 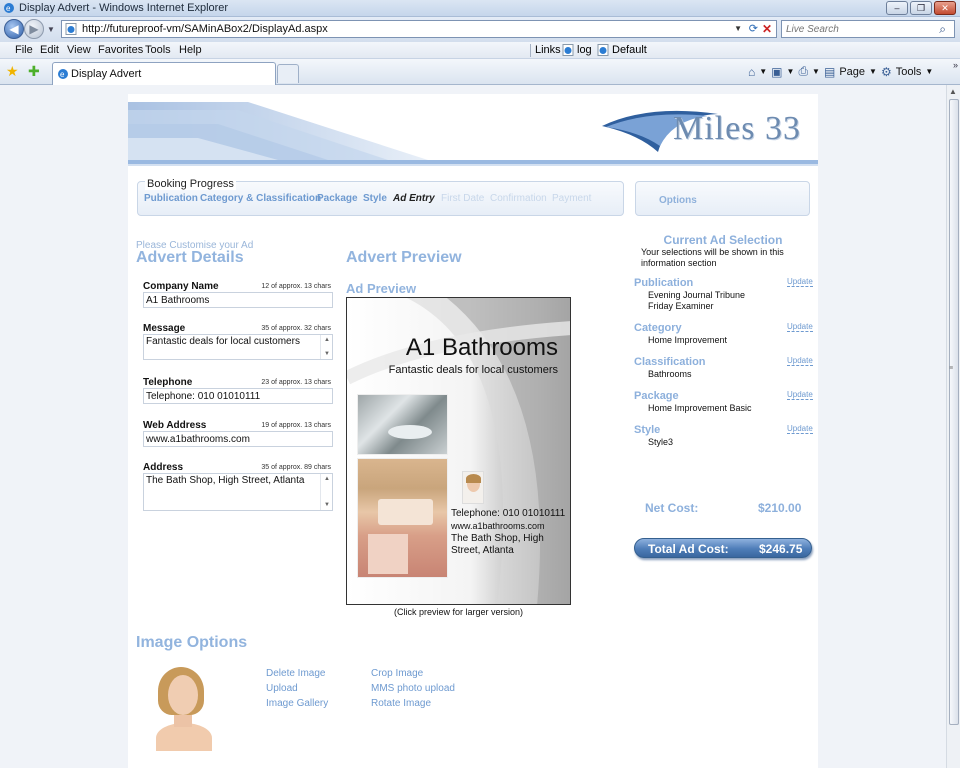 What do you see at coordinates (800, 429) in the screenshot?
I see `update-style-link: Update` at bounding box center [800, 429].